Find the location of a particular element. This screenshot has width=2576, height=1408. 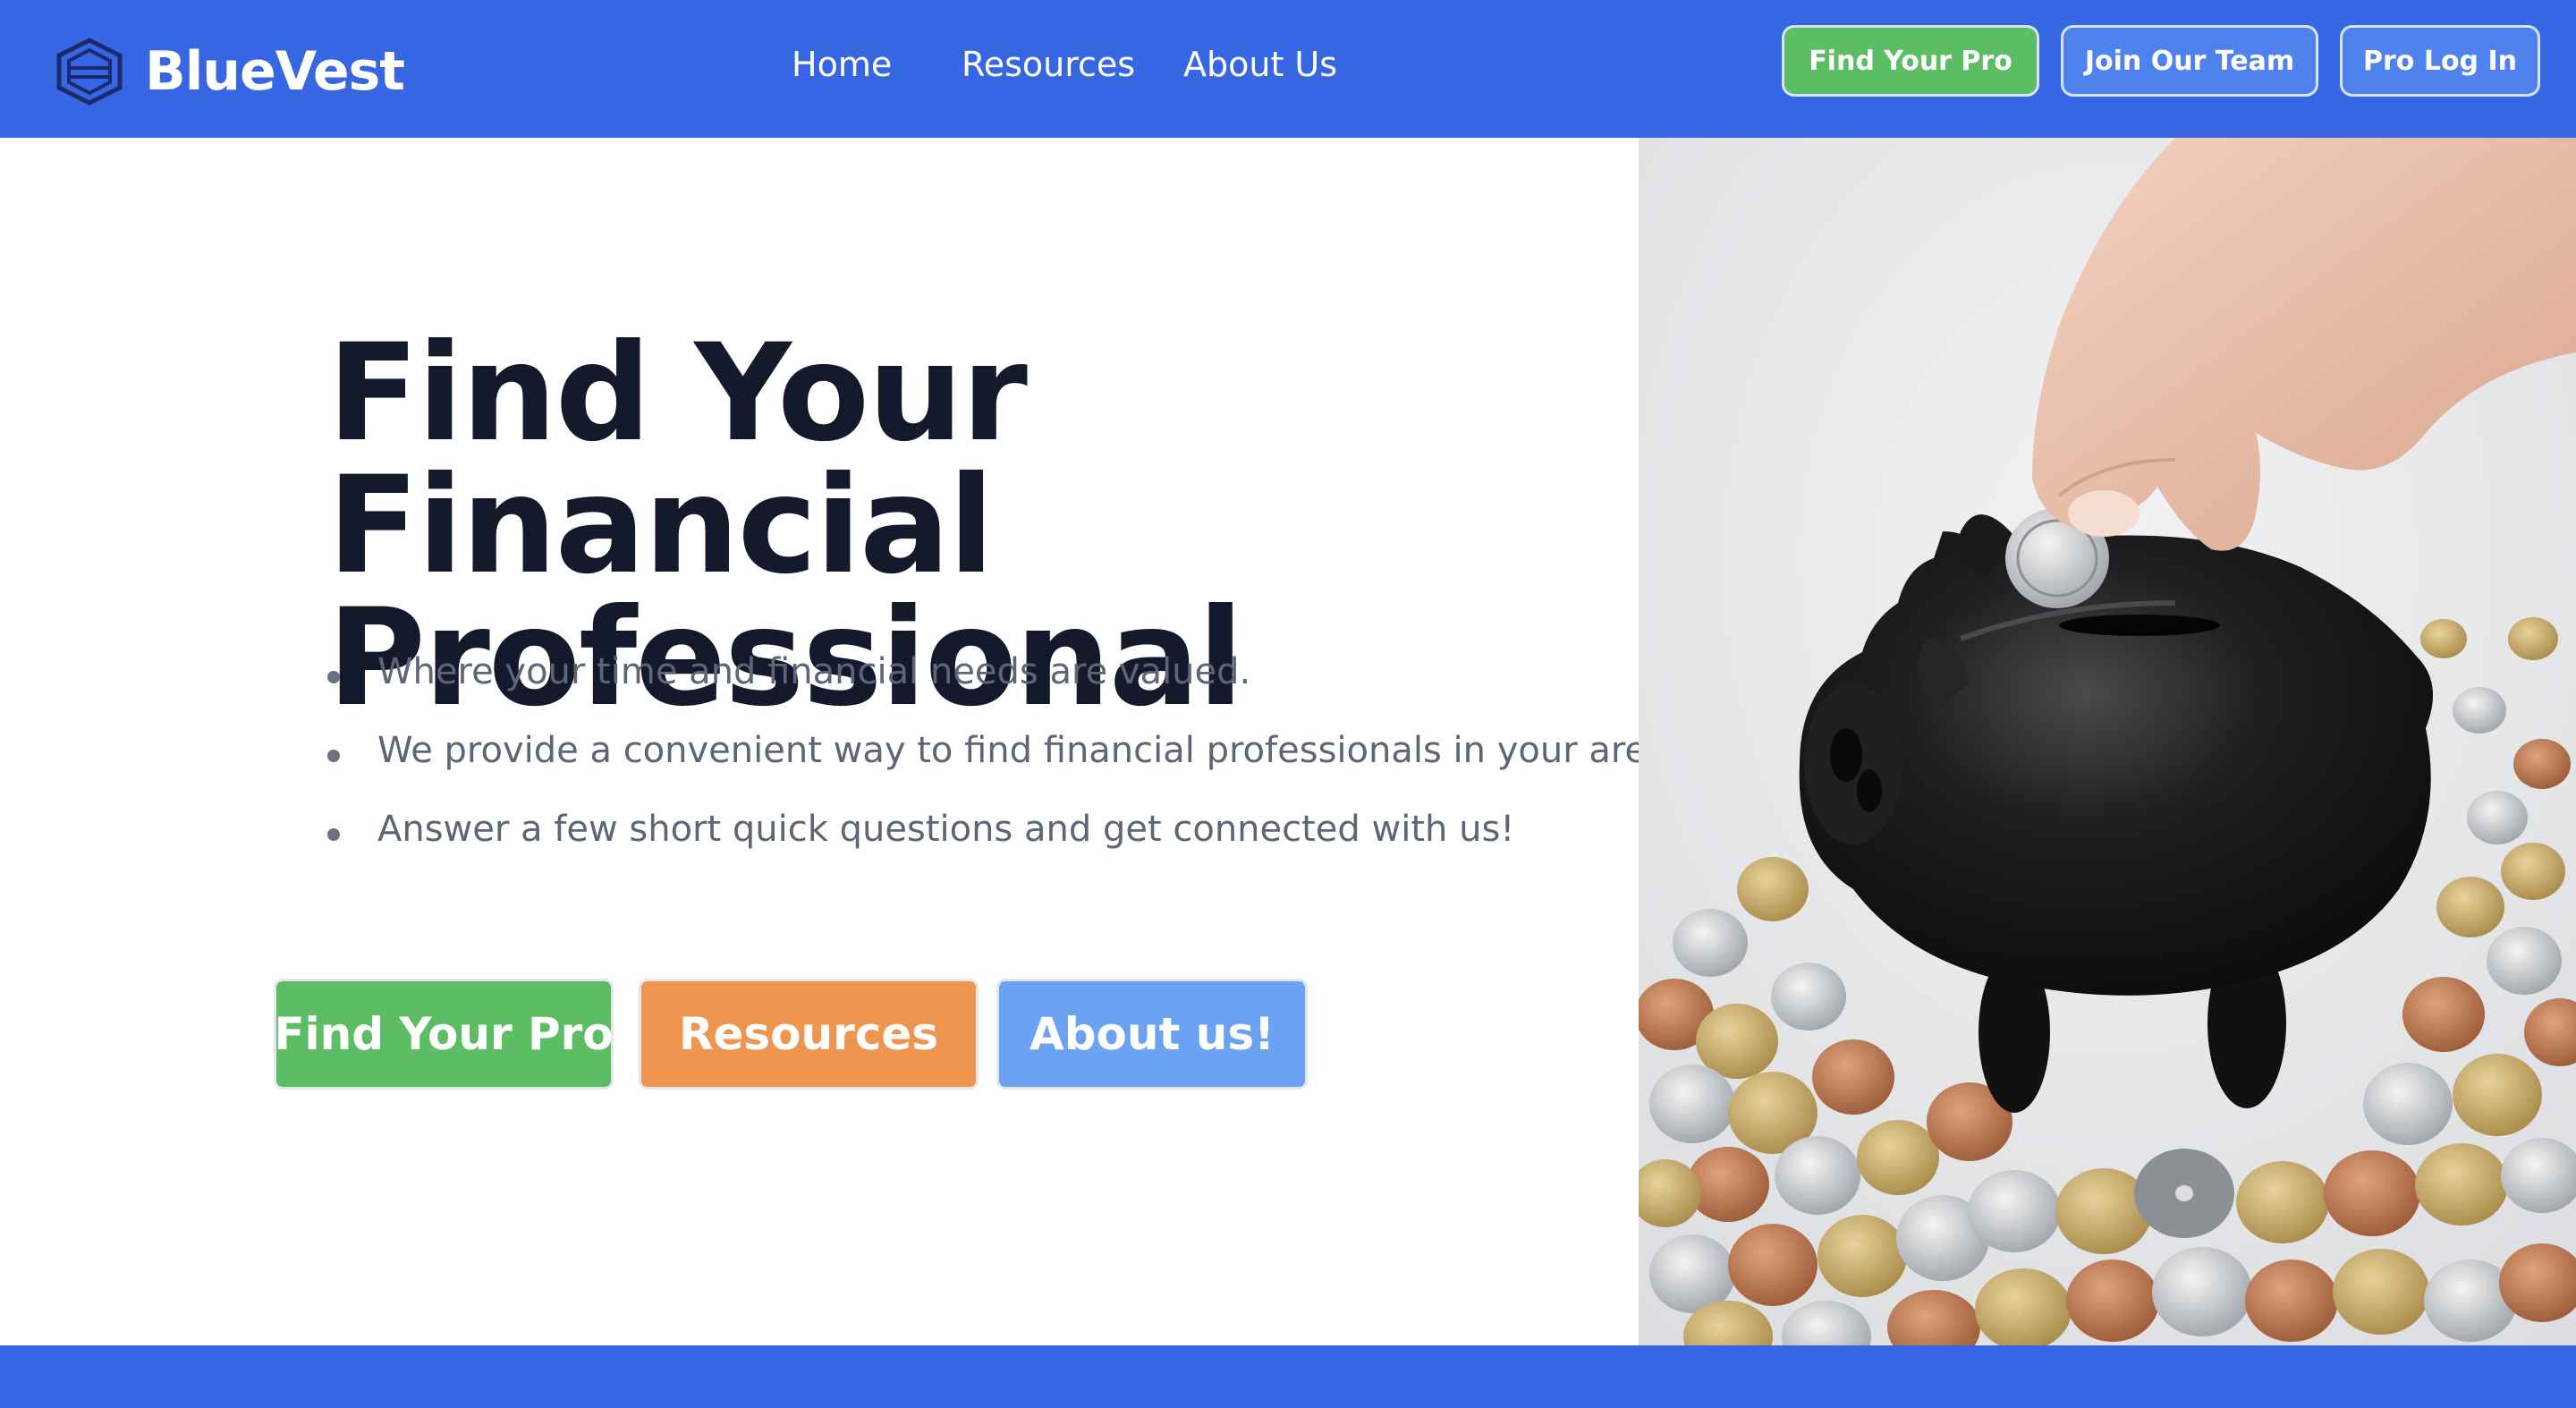

brand-logo: BlueVest is located at coordinates (229, 72).